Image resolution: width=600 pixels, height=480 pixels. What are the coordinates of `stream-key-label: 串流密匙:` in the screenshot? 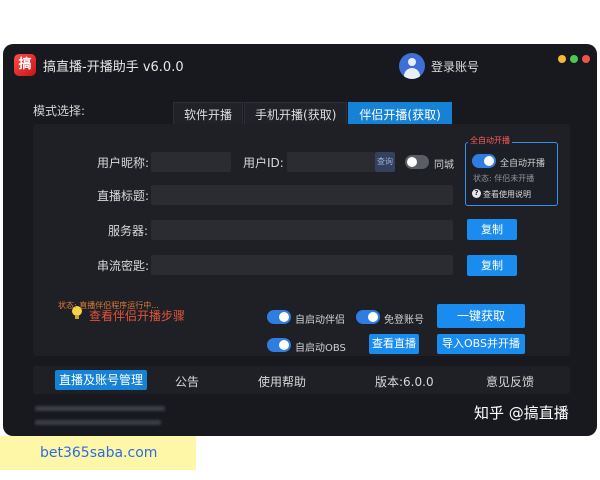 It's located at (123, 266).